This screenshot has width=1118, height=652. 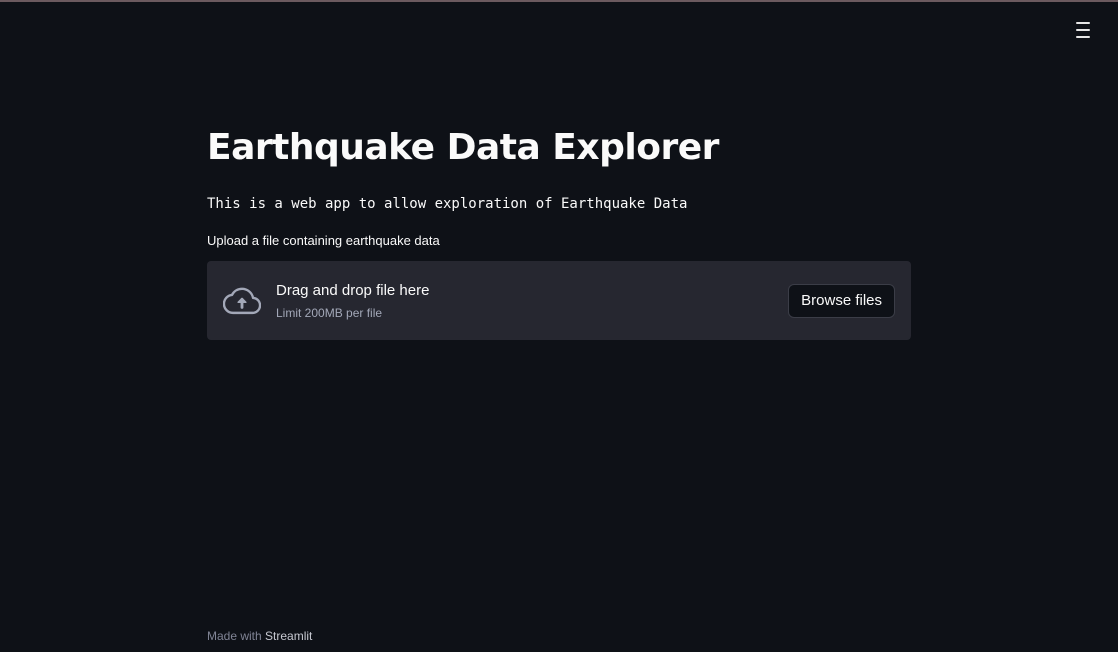 What do you see at coordinates (463, 147) in the screenshot?
I see `page-title: Earthquake Data Explorer` at bounding box center [463, 147].